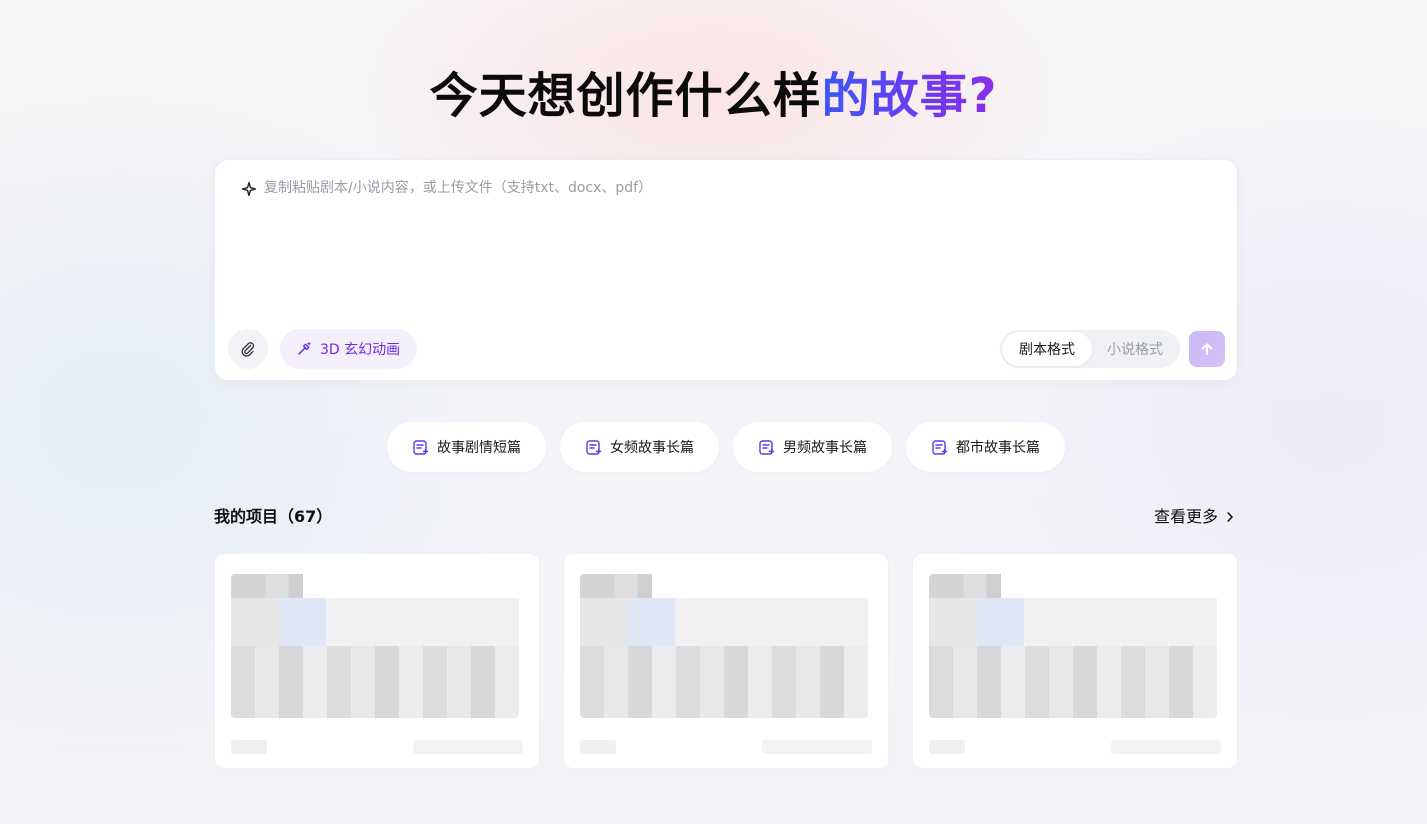  I want to click on headline-highlight: 的故事?, so click(909, 96).